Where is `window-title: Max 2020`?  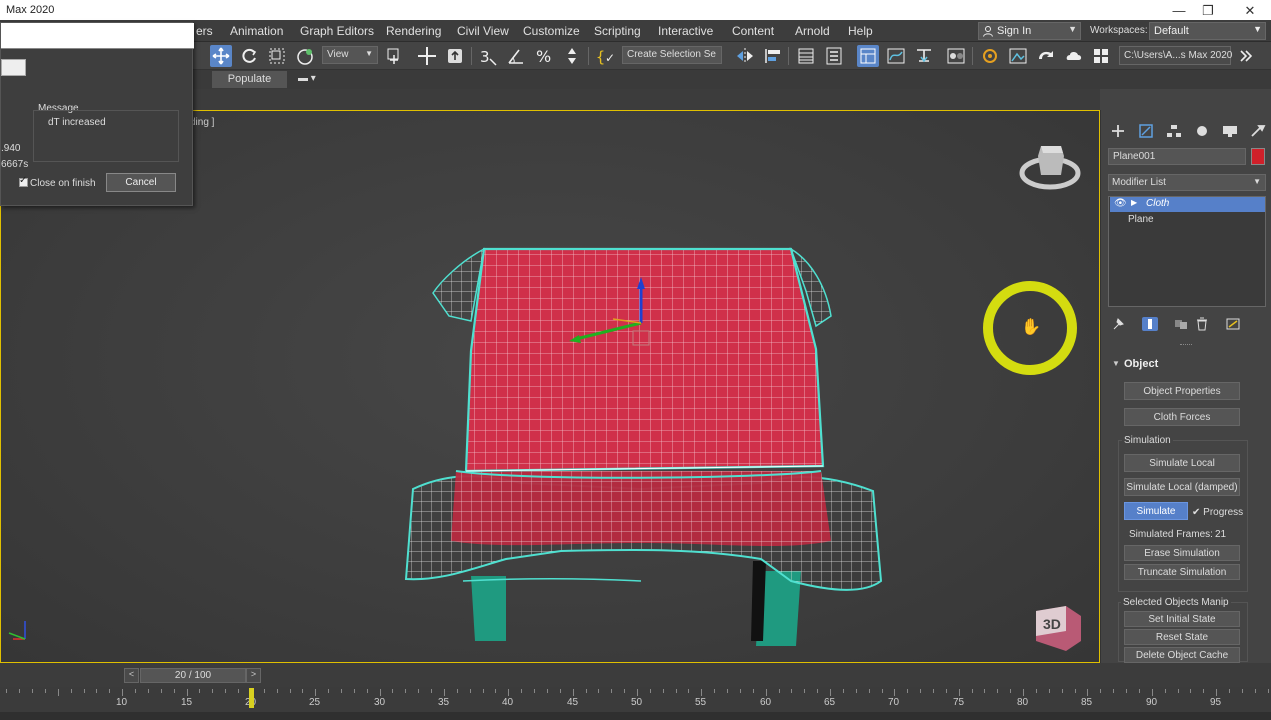
window-title: Max 2020 is located at coordinates (30, 10).